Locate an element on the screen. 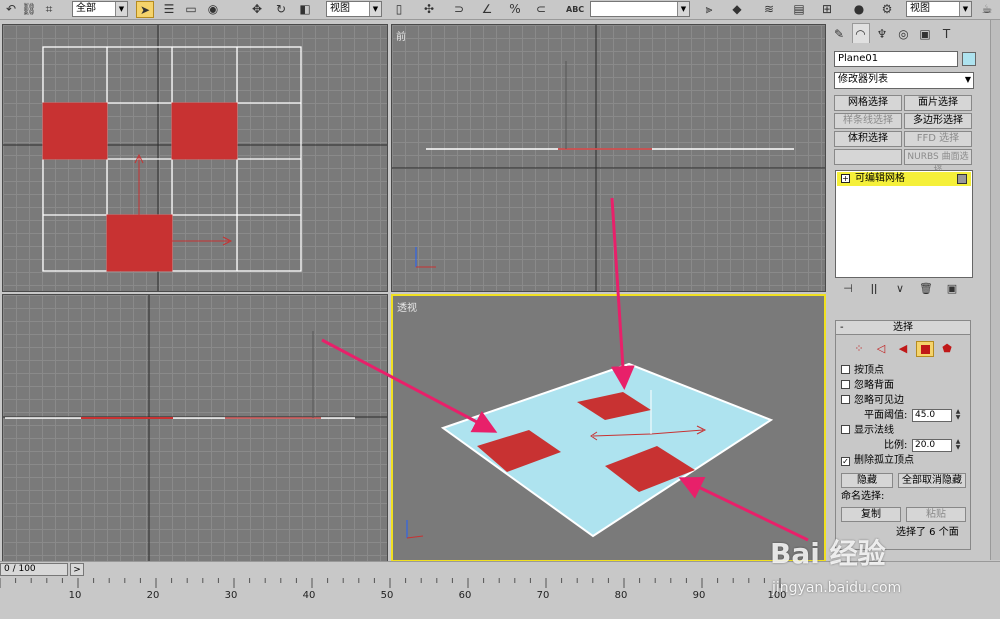 Image resolution: width=1000 pixels, height=619 pixels. nurbs-surface-select-button: NURBS 曲面选择 is located at coordinates (938, 162).